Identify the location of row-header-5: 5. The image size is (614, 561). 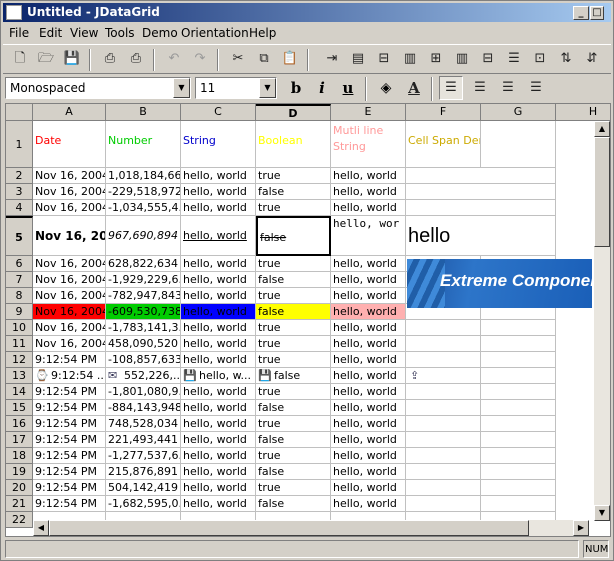
(19, 236).